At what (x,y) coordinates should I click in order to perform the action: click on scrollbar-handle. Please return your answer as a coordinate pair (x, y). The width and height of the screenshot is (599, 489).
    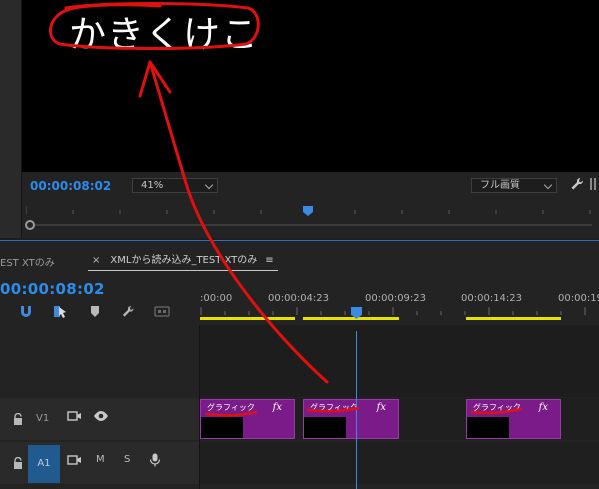
    Looking at the image, I should click on (30, 225).